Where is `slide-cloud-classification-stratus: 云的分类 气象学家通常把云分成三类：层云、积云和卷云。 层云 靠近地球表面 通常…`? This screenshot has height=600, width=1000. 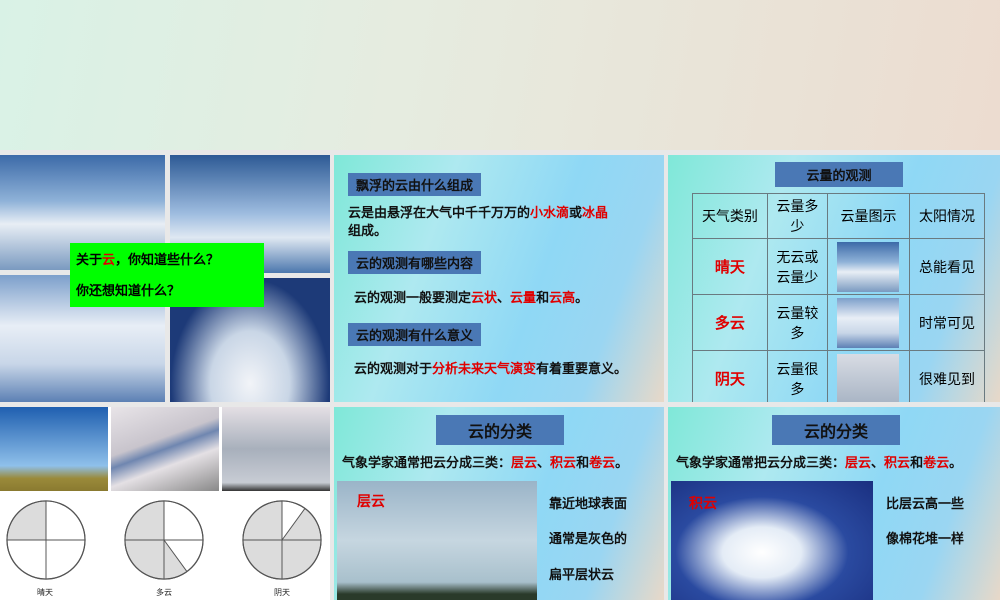 slide-cloud-classification-stratus: 云的分类 气象学家通常把云分成三类：层云、积云和卷云。 层云 靠近地球表面 通常… is located at coordinates (499, 503).